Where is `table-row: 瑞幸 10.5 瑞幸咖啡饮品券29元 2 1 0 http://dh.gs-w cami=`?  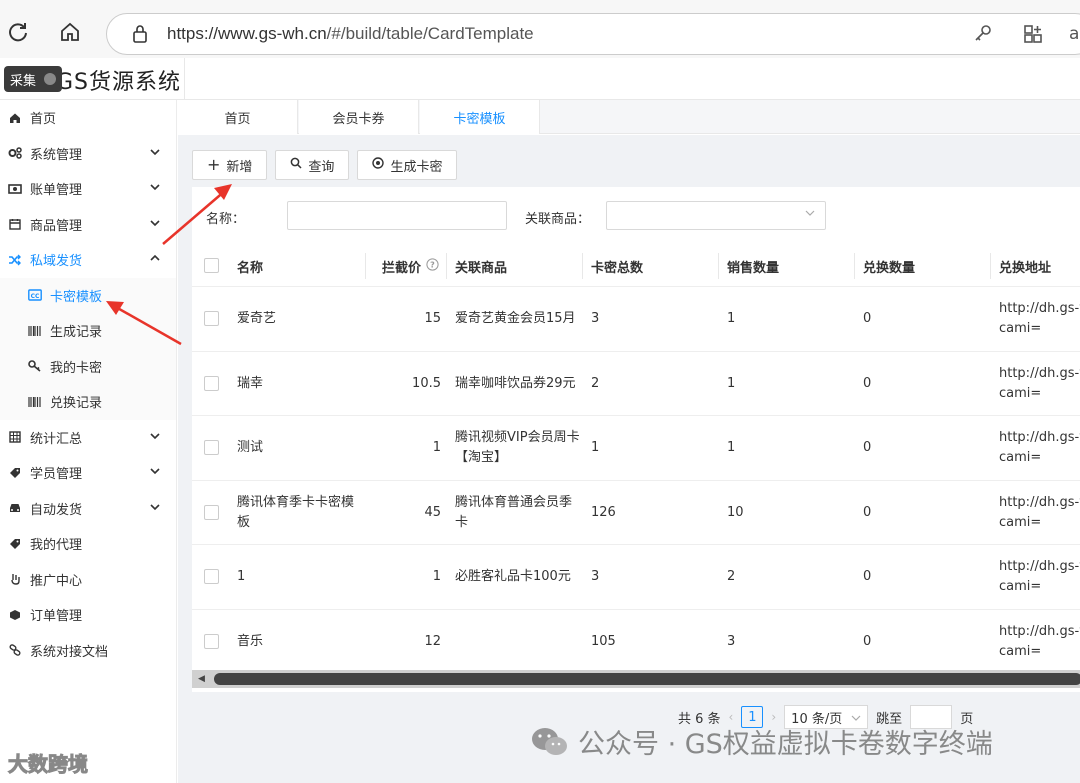 table-row: 瑞幸 10.5 瑞幸咖啡饮品券29元 2 1 0 http://dh.gs-w cami= is located at coordinates (636, 384).